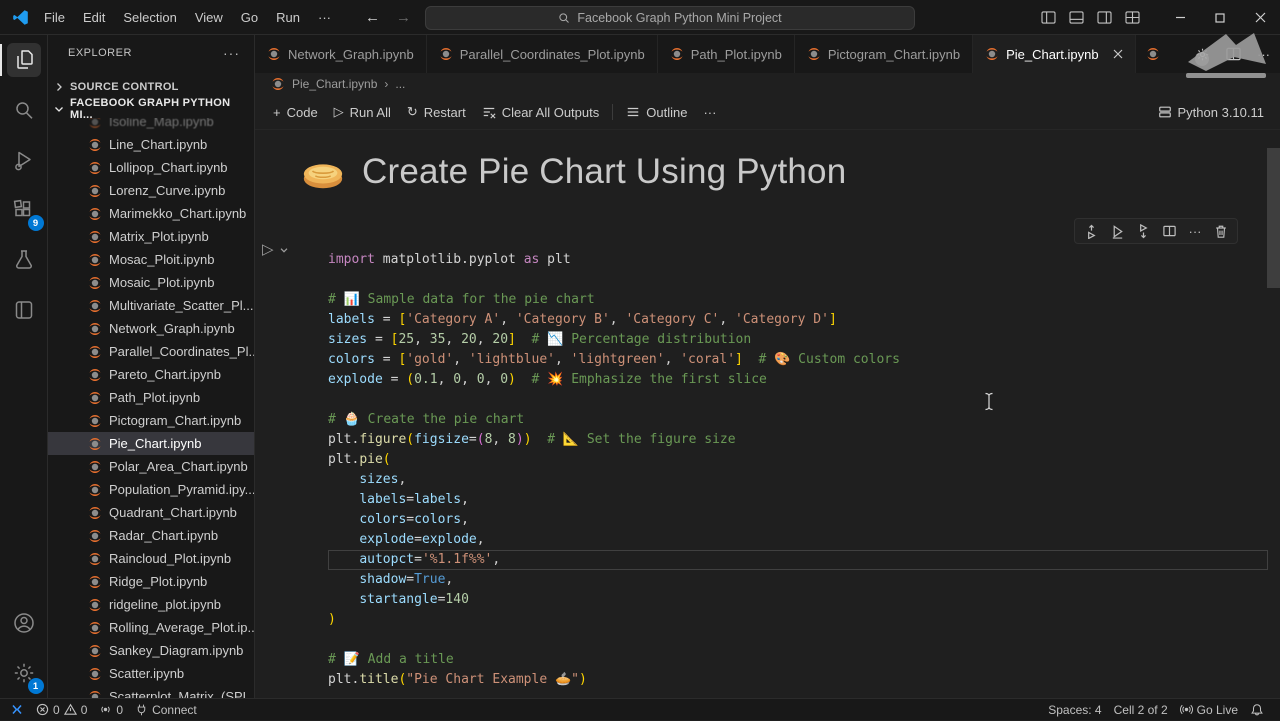 This screenshot has width=1280, height=721. I want to click on file-item: Pictogram_Chart.ipynb, so click(151, 420).